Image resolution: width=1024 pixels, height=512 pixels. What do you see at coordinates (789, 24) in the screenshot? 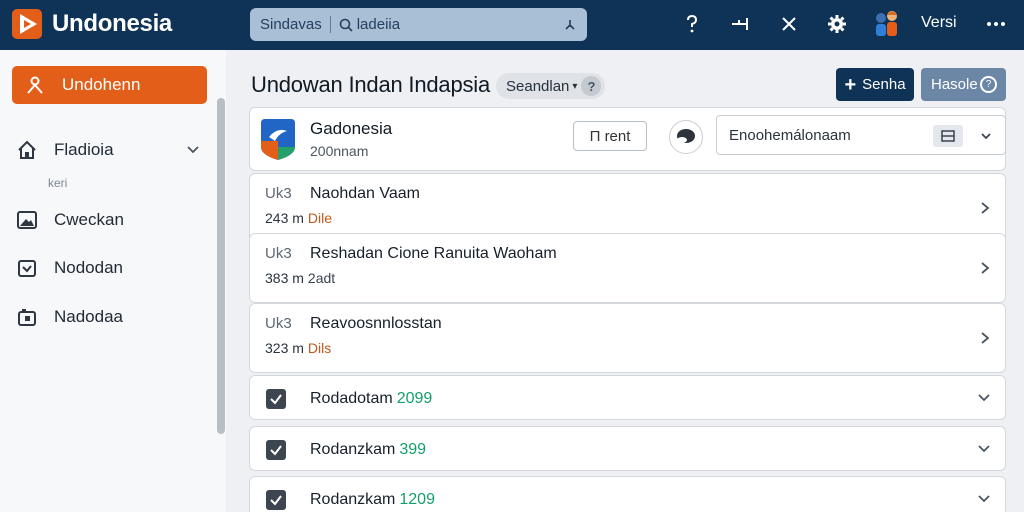
I see `close-icon` at bounding box center [789, 24].